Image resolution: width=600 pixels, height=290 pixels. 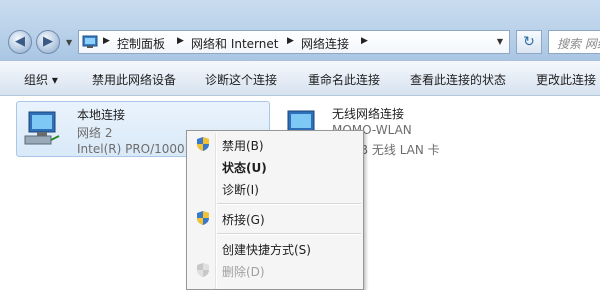 I want to click on menu-item-disable: 禁用(B), so click(x=275, y=144).